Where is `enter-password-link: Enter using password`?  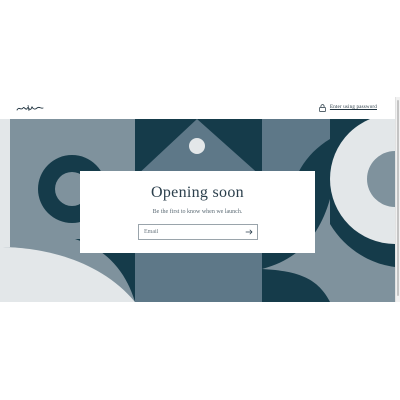 enter-password-link: Enter using password is located at coordinates (348, 108).